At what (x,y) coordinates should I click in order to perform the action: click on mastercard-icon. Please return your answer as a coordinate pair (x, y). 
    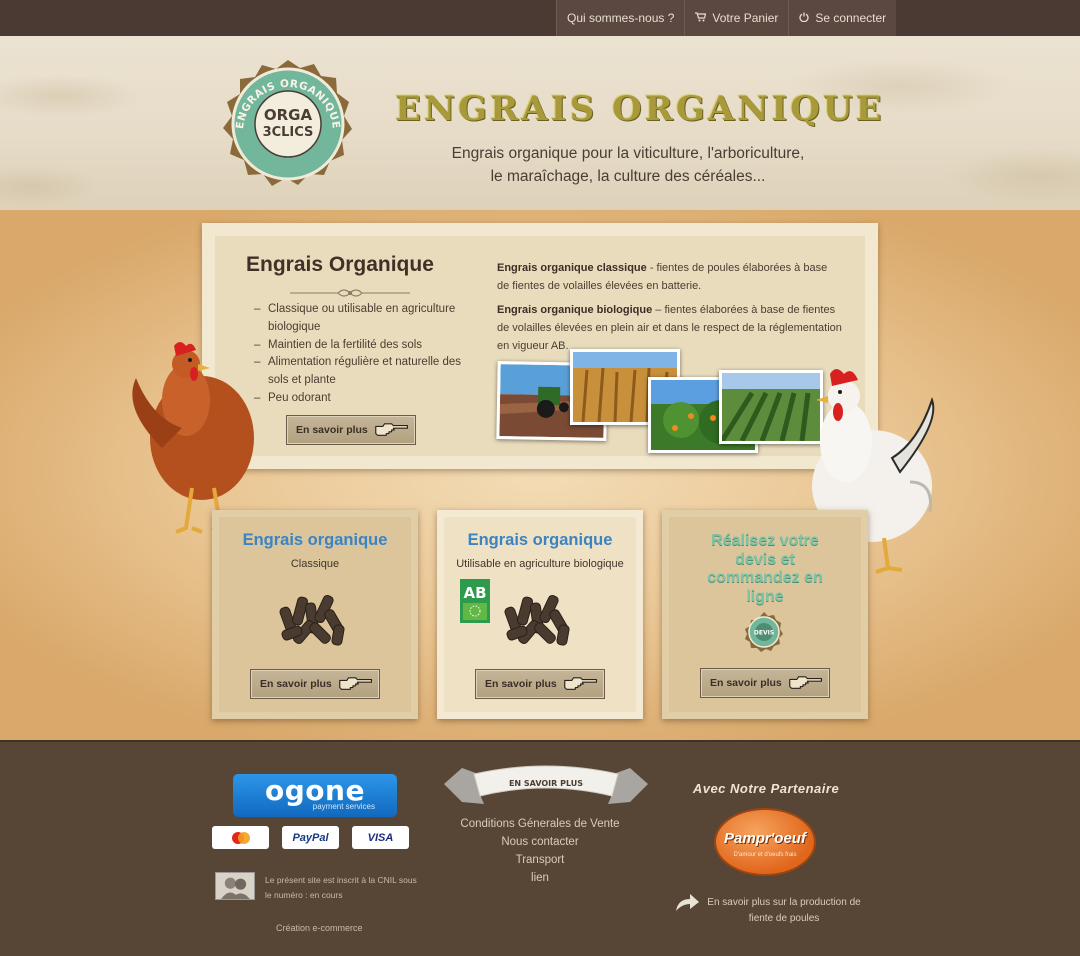
    Looking at the image, I should click on (240, 837).